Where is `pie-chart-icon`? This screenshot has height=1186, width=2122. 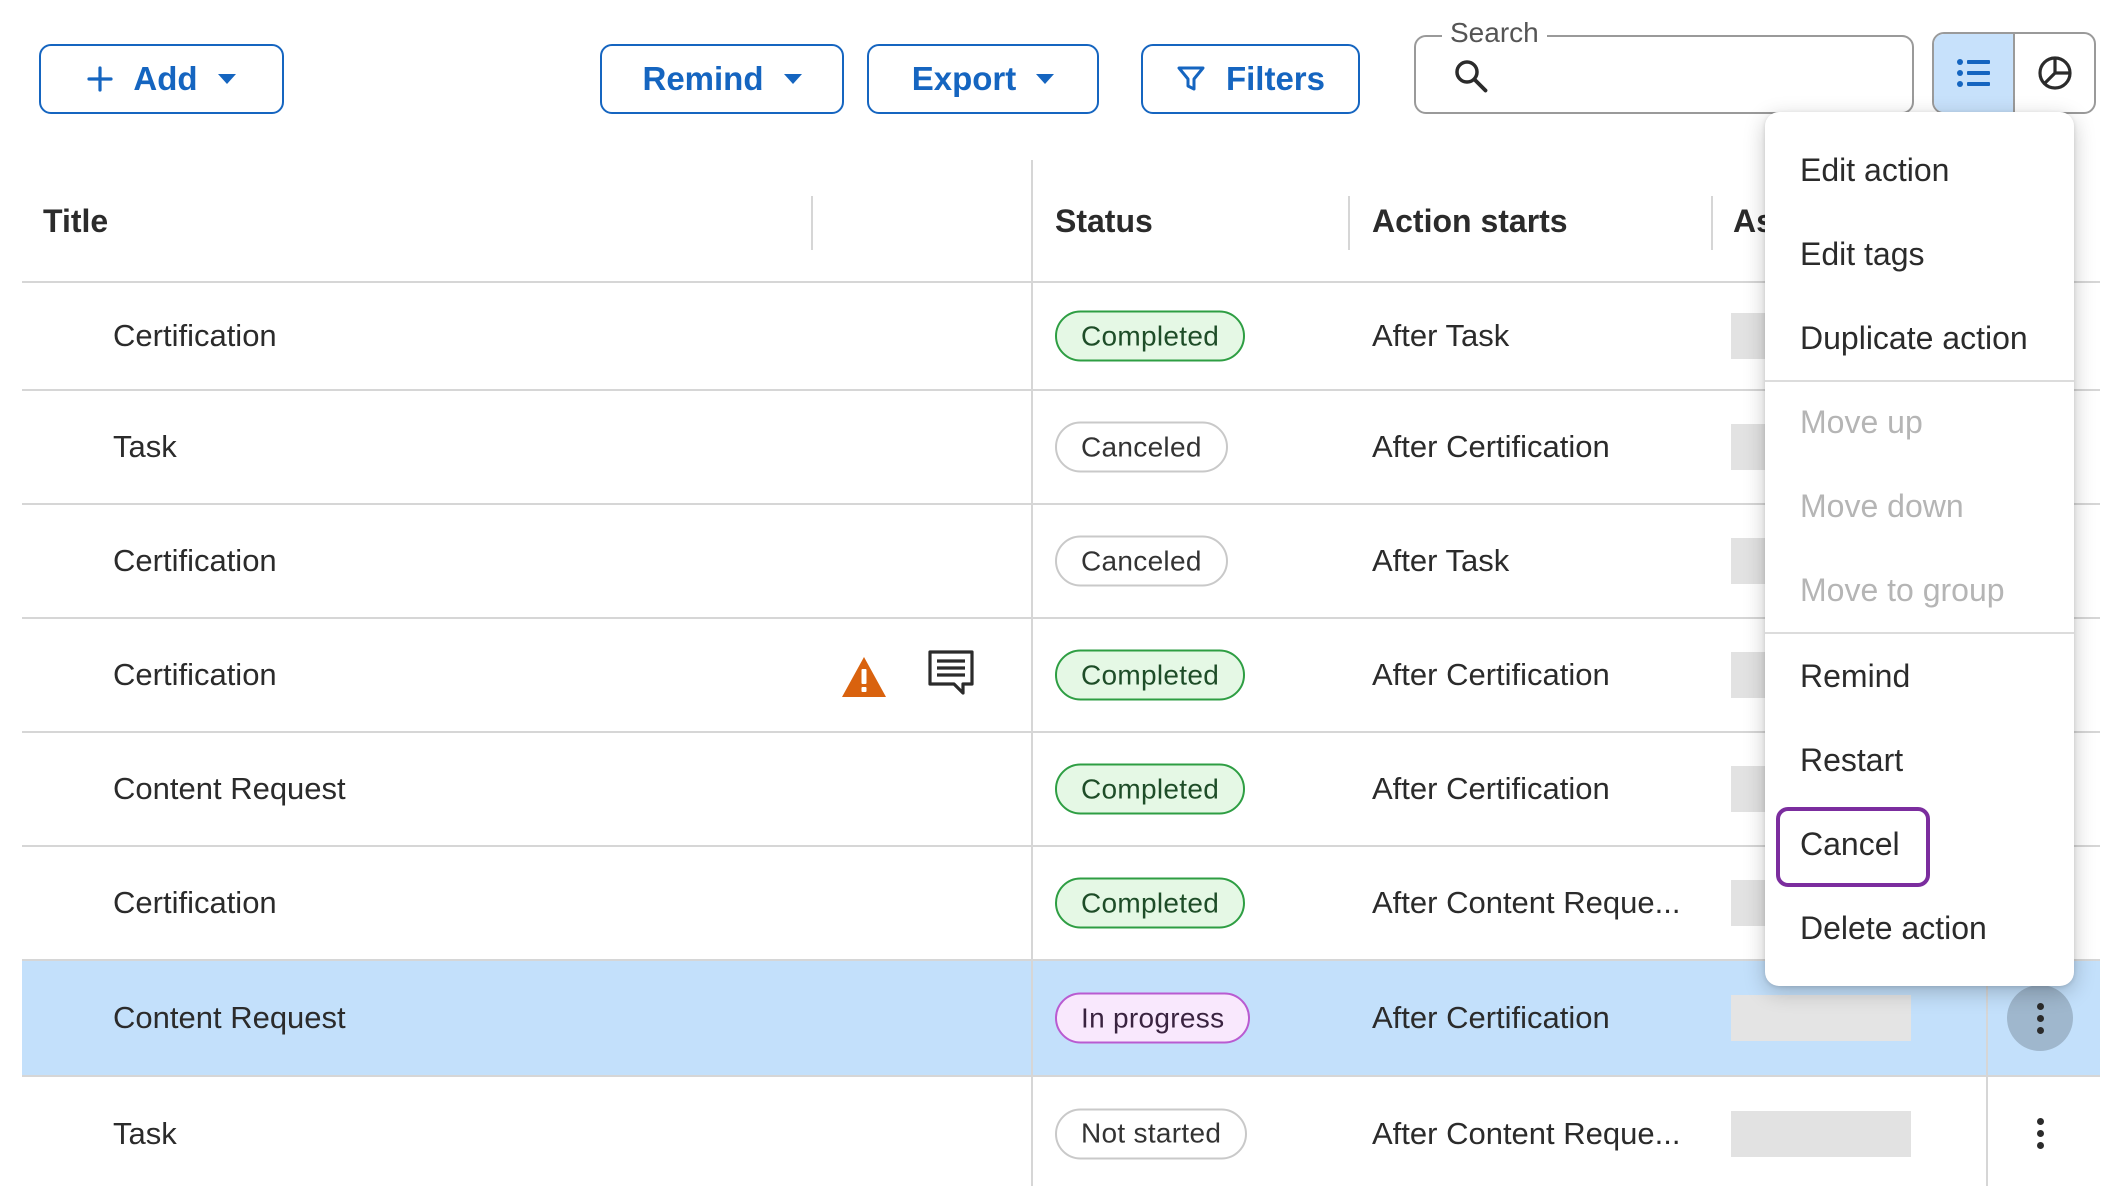
pie-chart-icon is located at coordinates (2054, 73).